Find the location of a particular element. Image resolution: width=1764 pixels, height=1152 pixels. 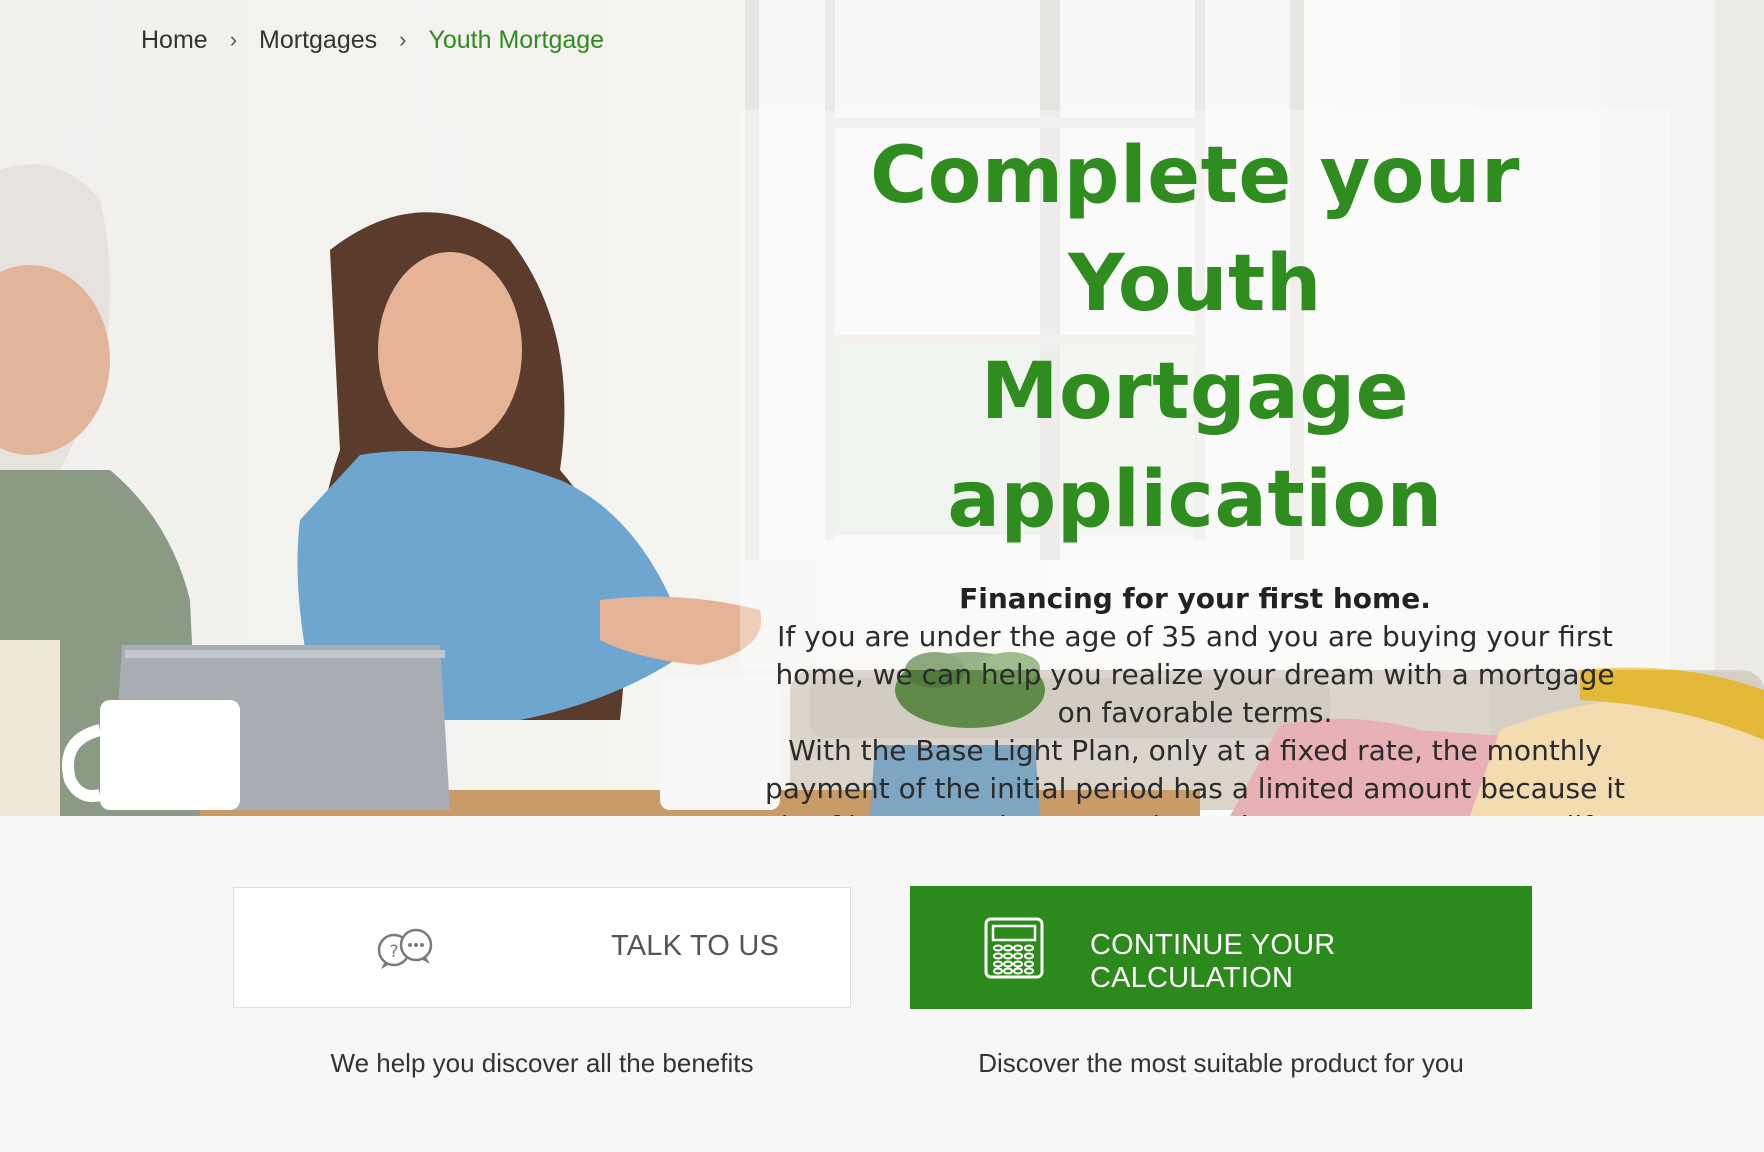

hero-subtitle: Financing for your first home. is located at coordinates (1195, 598).